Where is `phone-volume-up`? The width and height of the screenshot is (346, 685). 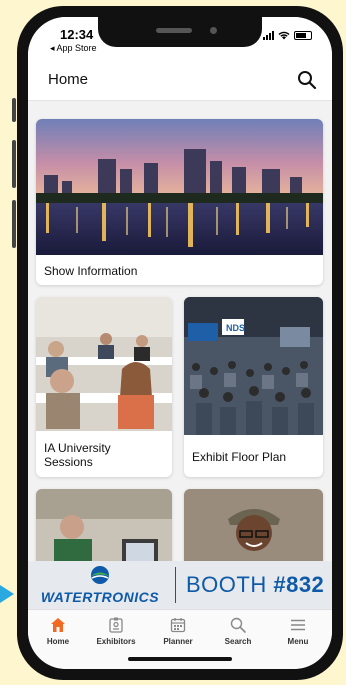 phone-volume-up is located at coordinates (14, 164).